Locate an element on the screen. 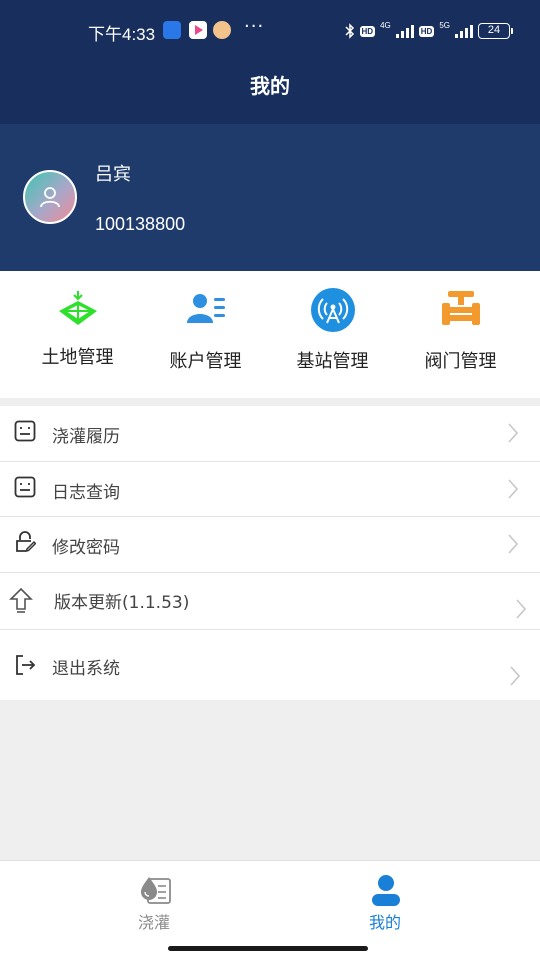  quick-action-base-station: 基站管理 is located at coordinates (332, 334).